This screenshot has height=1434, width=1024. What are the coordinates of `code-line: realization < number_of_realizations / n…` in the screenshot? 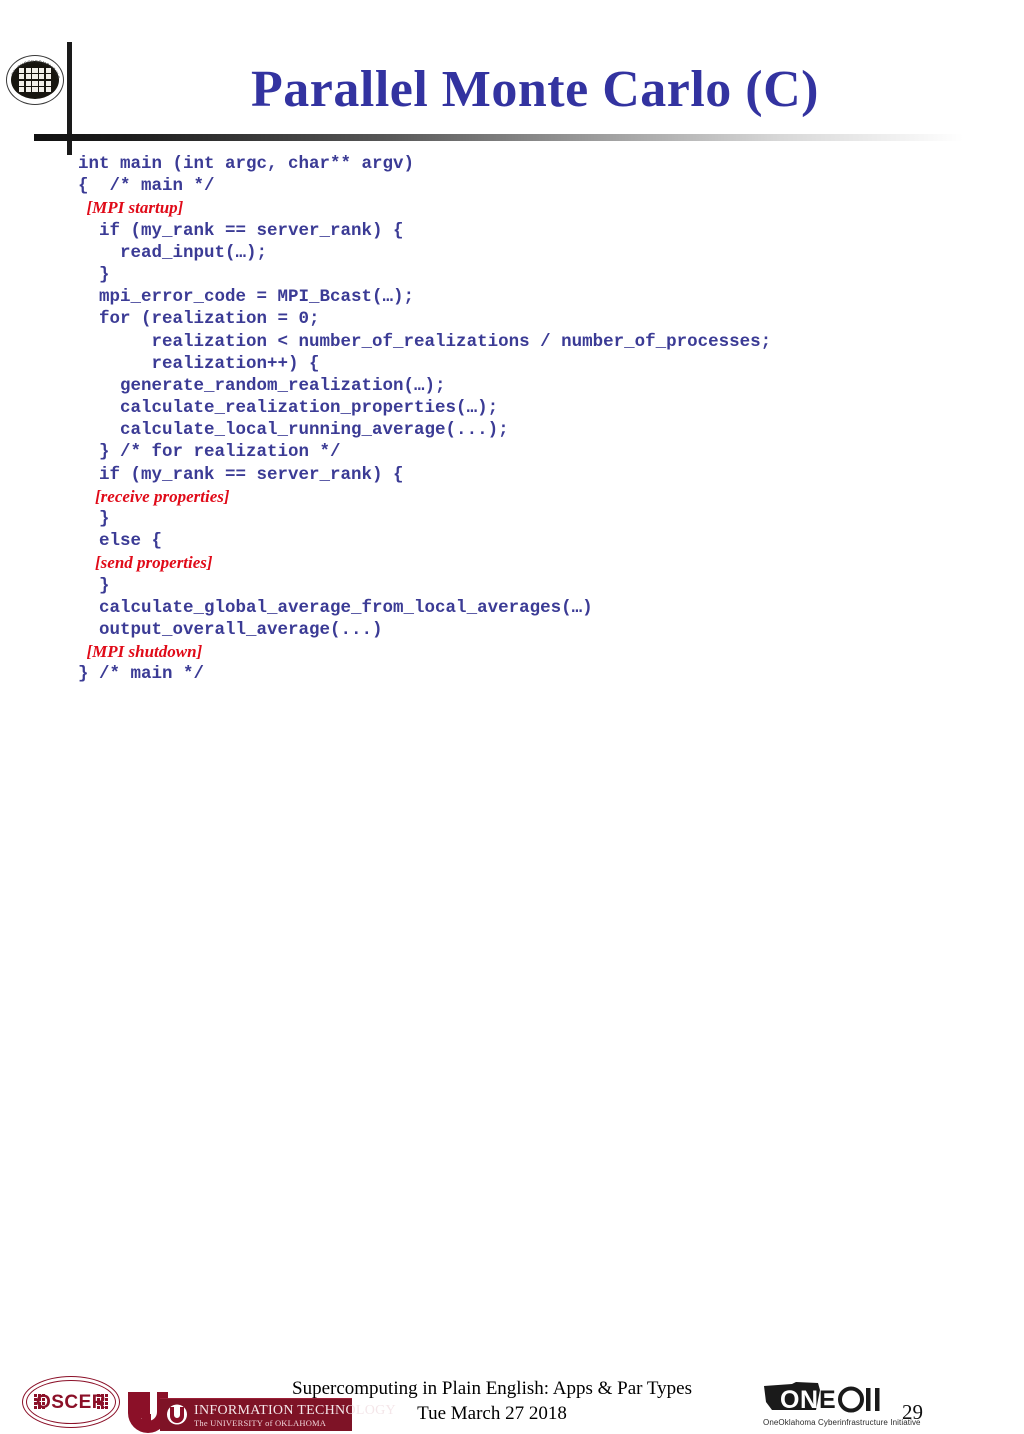 It's located at (425, 341).